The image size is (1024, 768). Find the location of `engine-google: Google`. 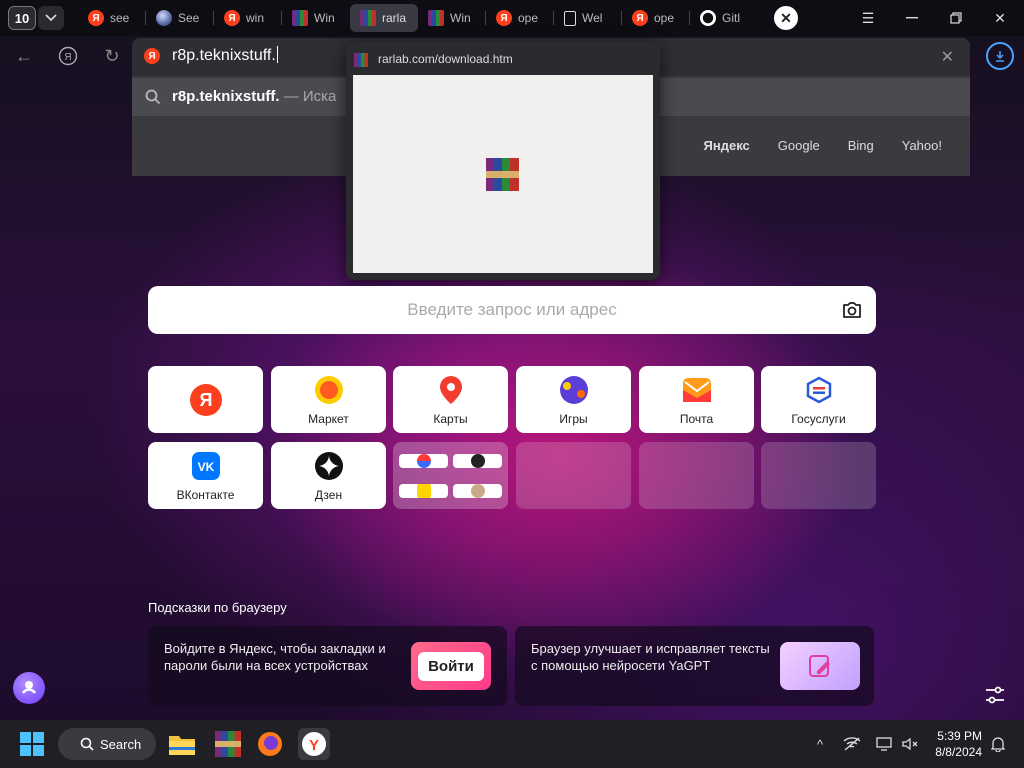

engine-google: Google is located at coordinates (799, 145).